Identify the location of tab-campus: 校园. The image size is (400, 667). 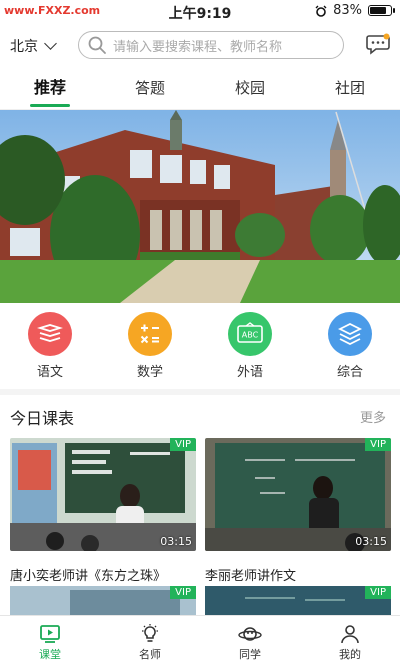
(250, 88).